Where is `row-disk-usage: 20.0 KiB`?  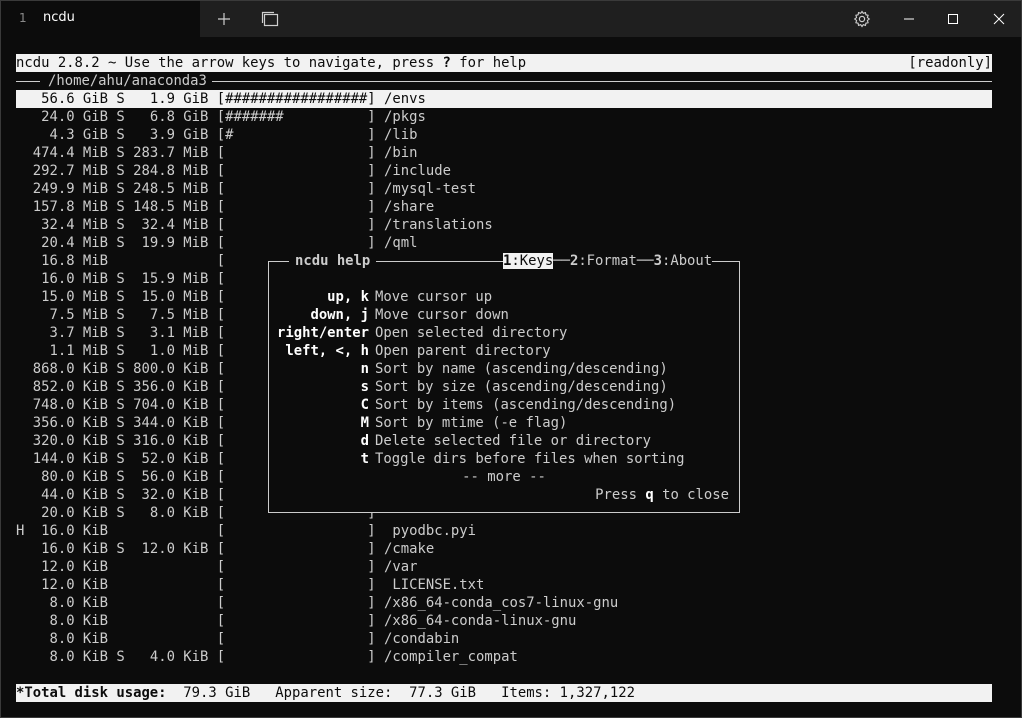
row-disk-usage: 20.0 KiB is located at coordinates (66, 513).